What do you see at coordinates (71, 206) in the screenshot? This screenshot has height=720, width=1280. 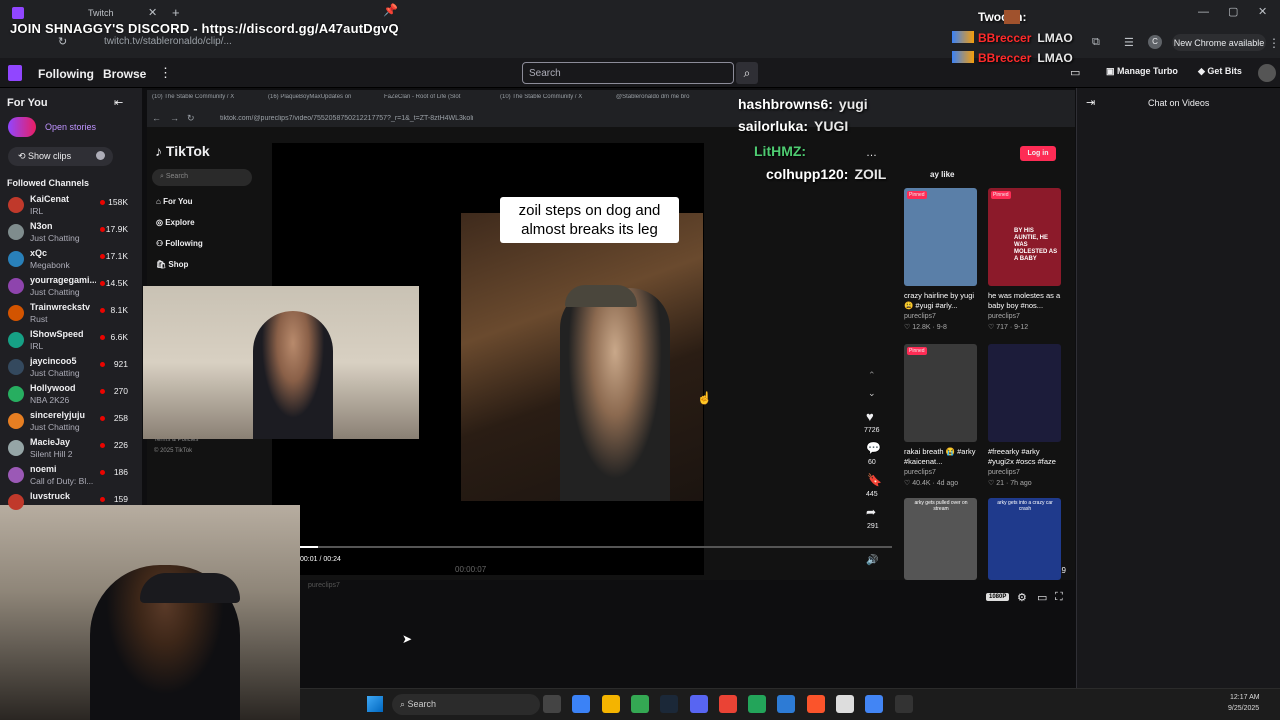 I see `channel-item: KaiCenat IRL 158K` at bounding box center [71, 206].